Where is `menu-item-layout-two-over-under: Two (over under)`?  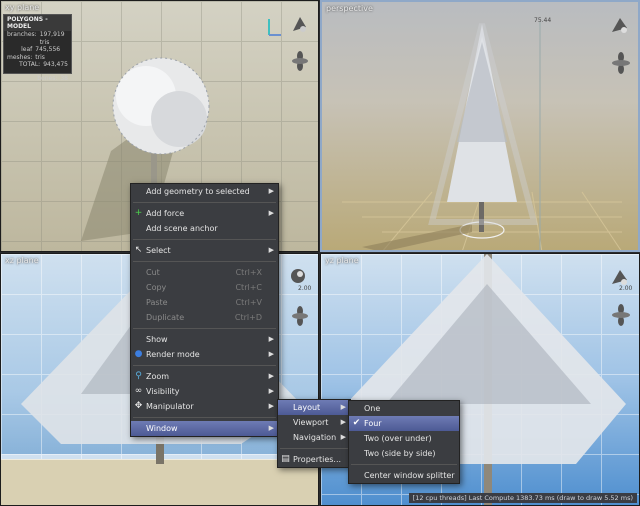 menu-item-layout-two-over-under: Two (over under) is located at coordinates (404, 438).